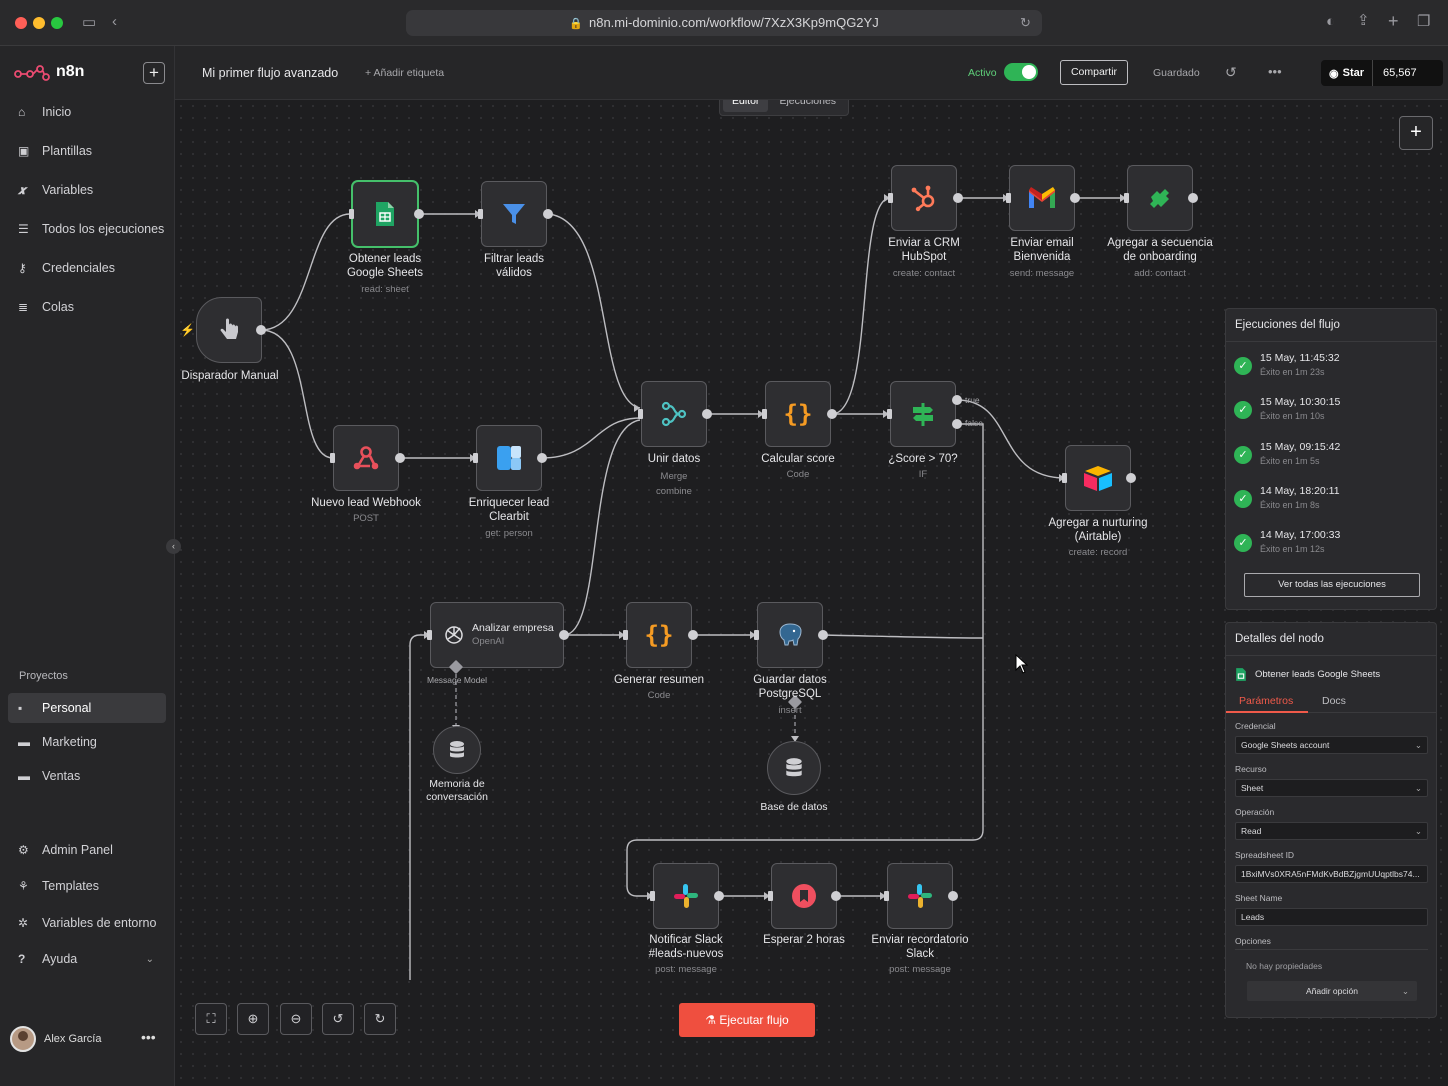  Describe the element at coordinates (1332, 544) in the screenshot. I see `execution-item: ✓ 14 May, 17:00:33 Éxito en 1m 12s` at that location.